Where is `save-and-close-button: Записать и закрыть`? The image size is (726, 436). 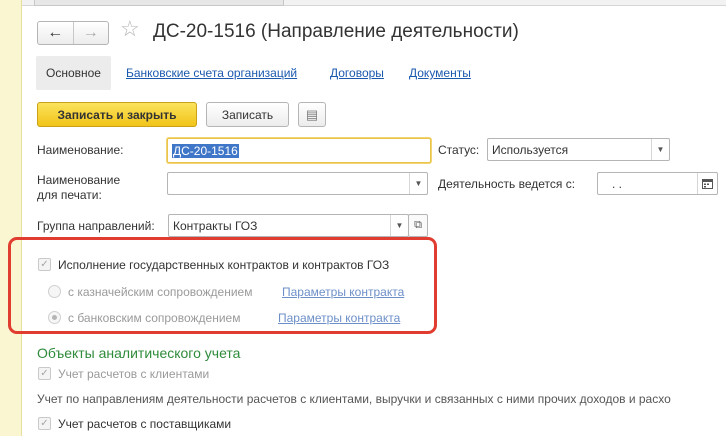
save-and-close-button: Записать и закрыть is located at coordinates (117, 114).